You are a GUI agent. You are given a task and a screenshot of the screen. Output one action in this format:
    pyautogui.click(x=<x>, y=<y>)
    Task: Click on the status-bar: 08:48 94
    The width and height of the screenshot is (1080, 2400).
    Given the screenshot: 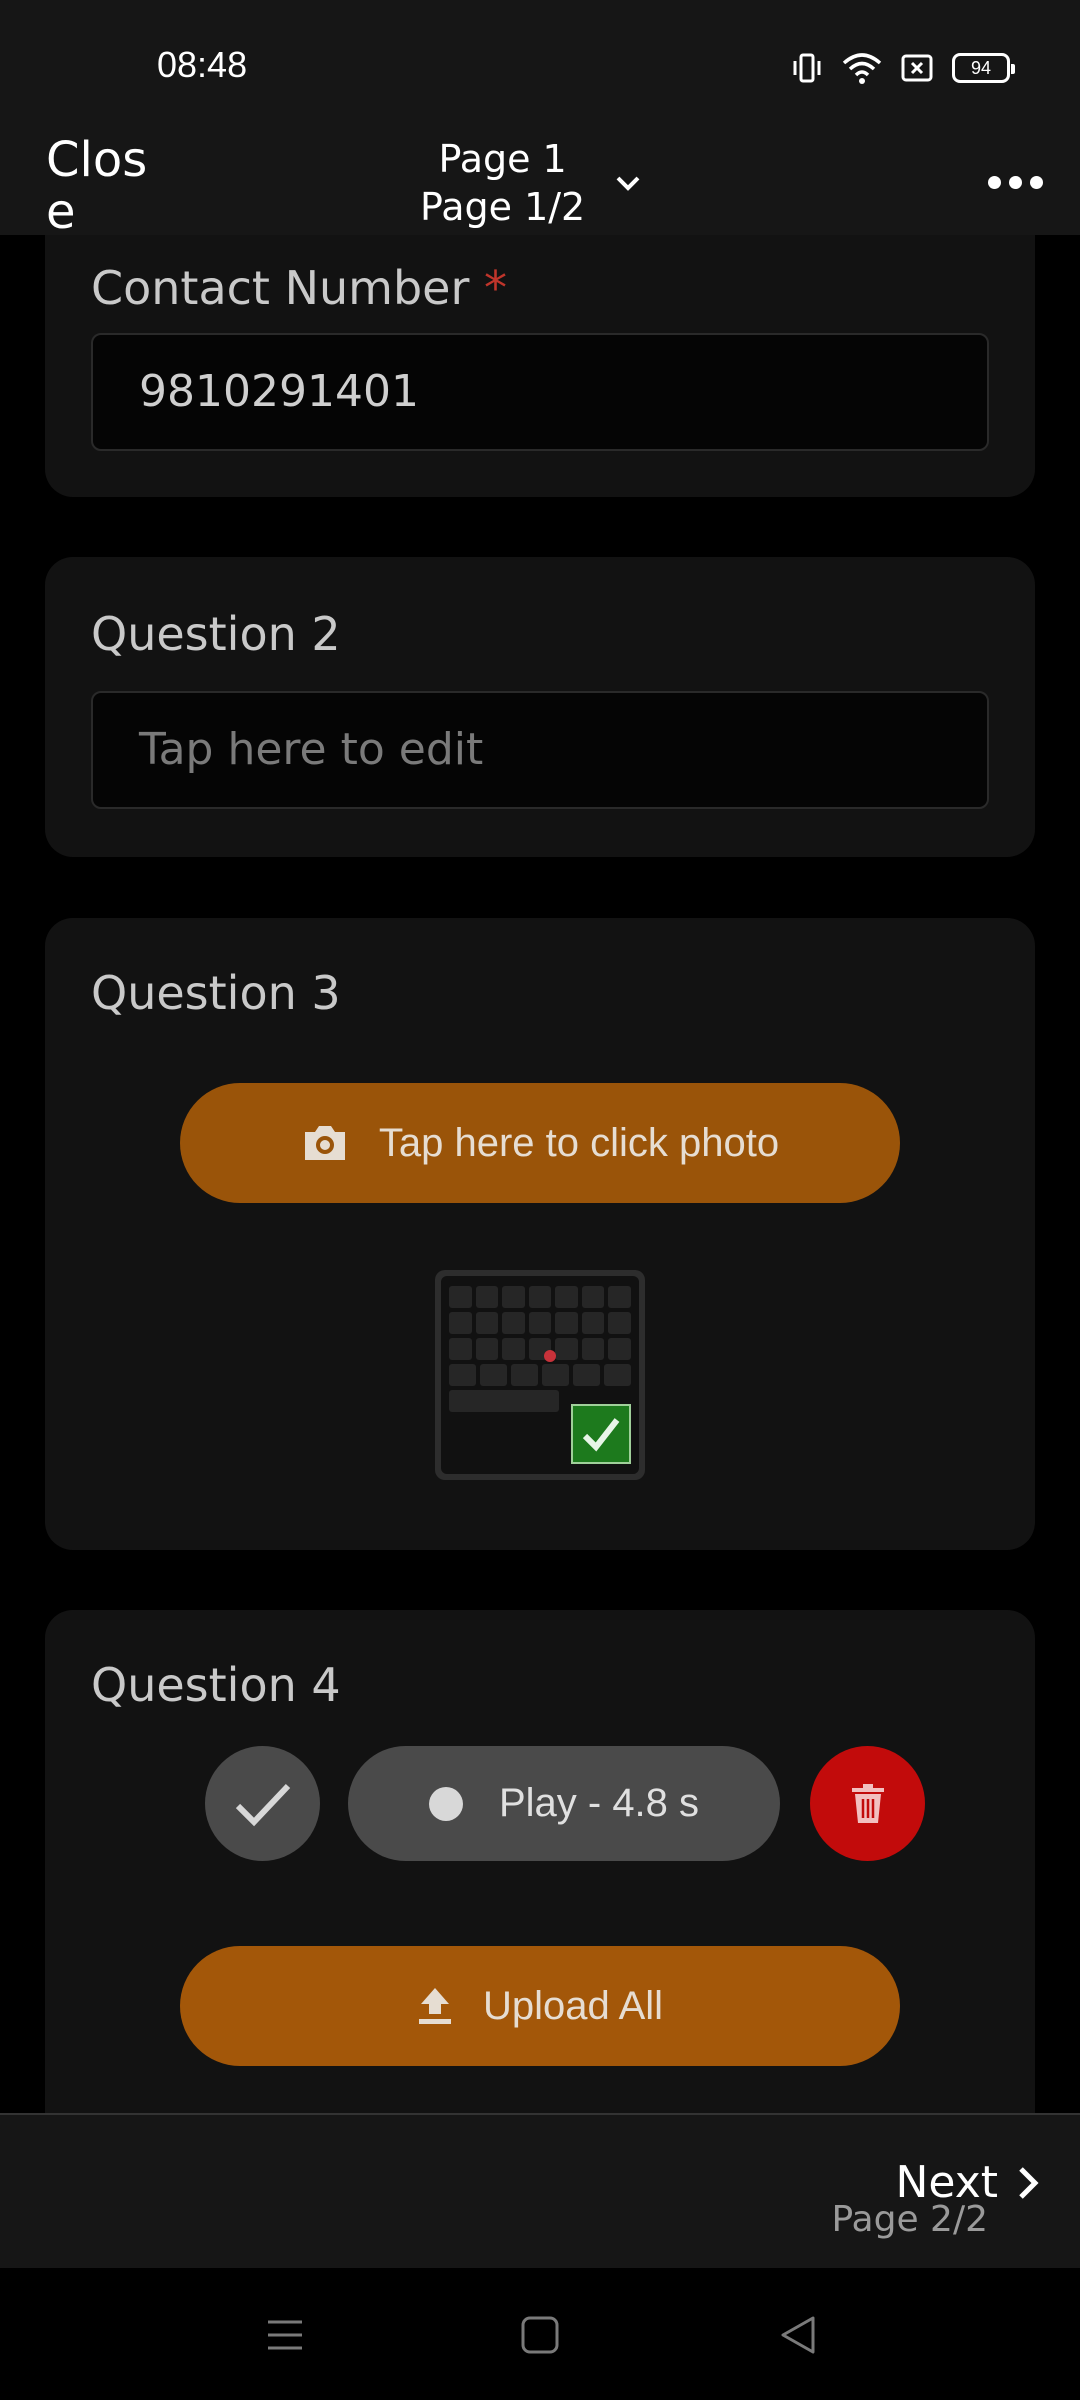 What is the action you would take?
    pyautogui.click(x=540, y=65)
    